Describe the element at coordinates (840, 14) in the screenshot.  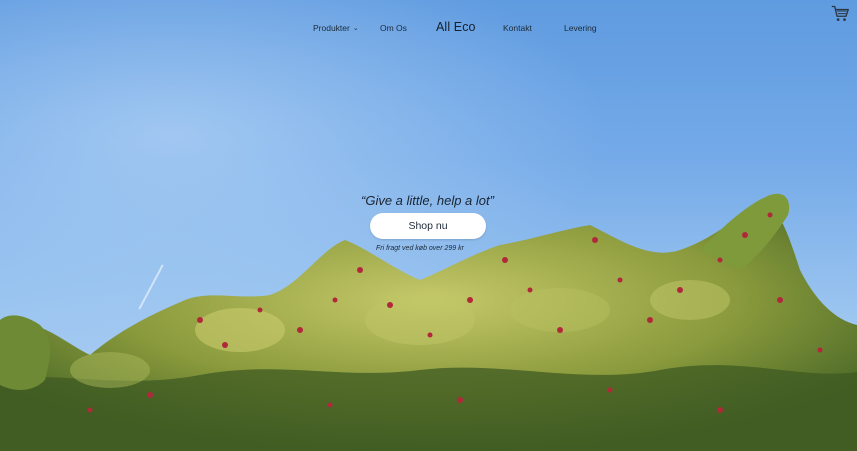
I see `cart-icon` at that location.